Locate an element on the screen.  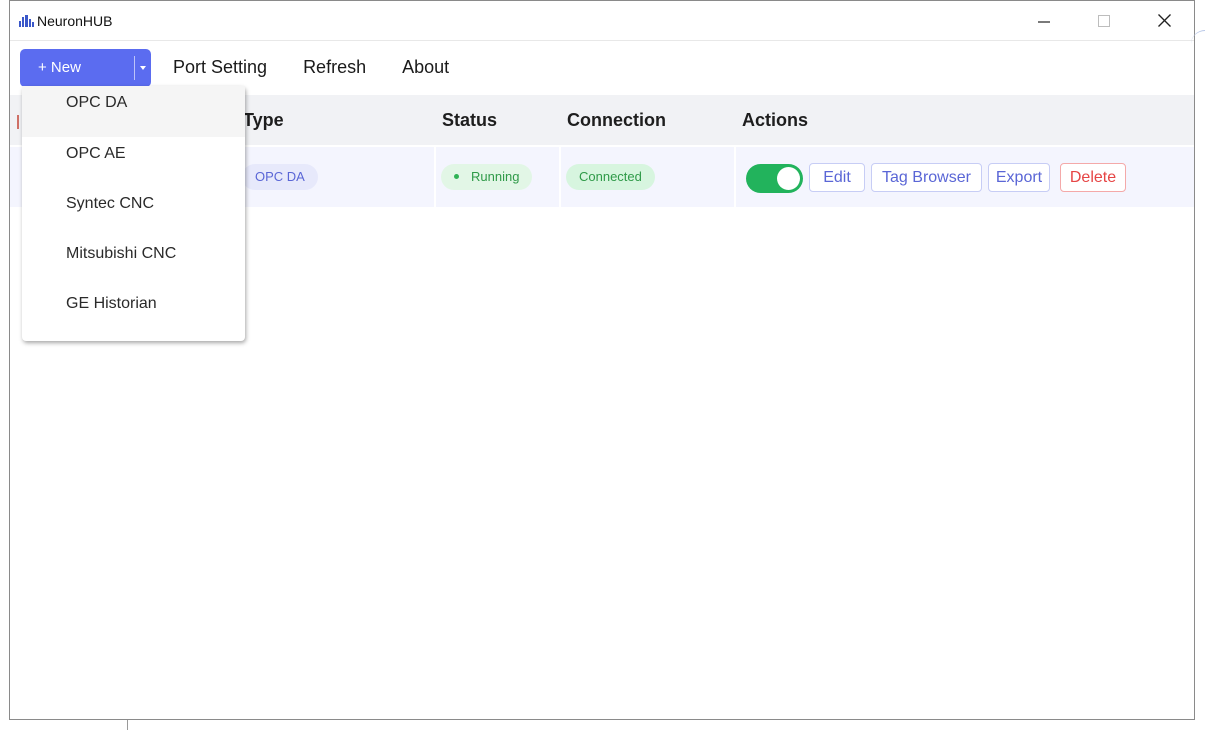
status-badge: Running is located at coordinates (487, 177).